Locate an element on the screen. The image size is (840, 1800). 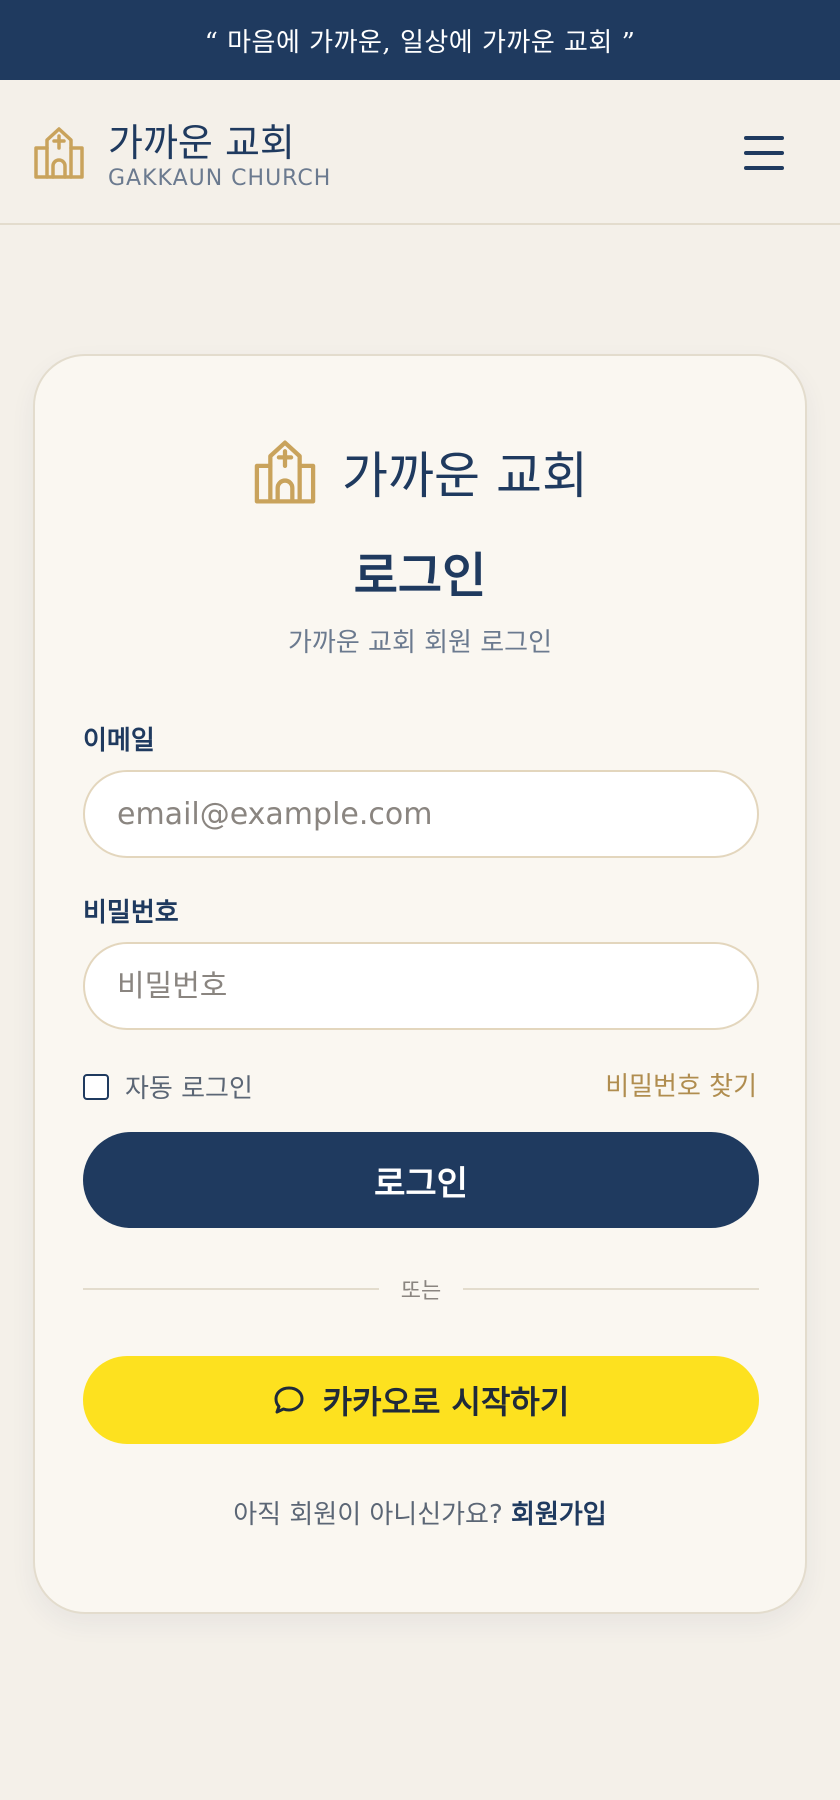
top-banner-text: “ 마음에 가까운, 일상에 가까운 교회 ” is located at coordinates (420, 42).